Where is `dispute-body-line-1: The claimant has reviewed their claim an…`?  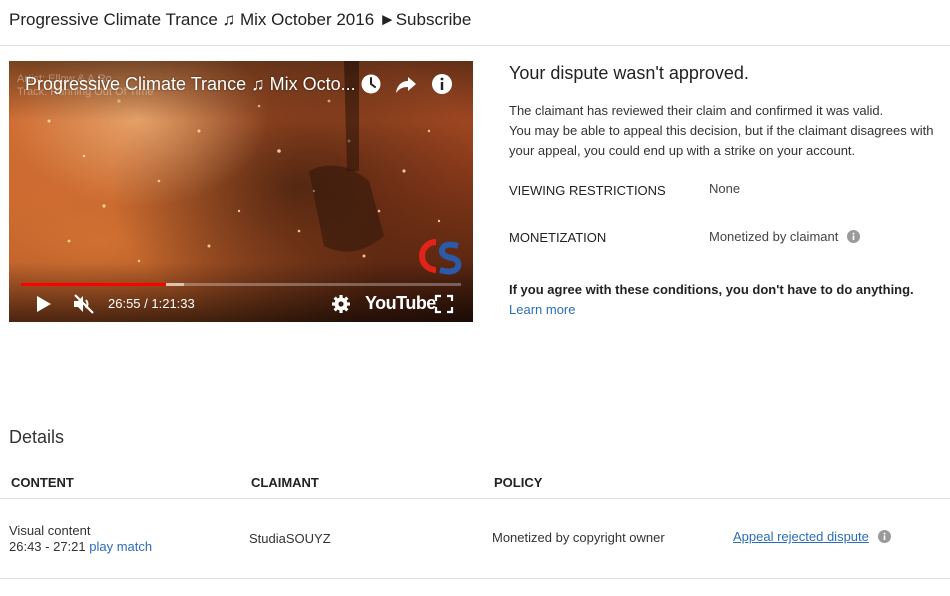 dispute-body-line-1: The claimant has reviewed their claim an… is located at coordinates (696, 110).